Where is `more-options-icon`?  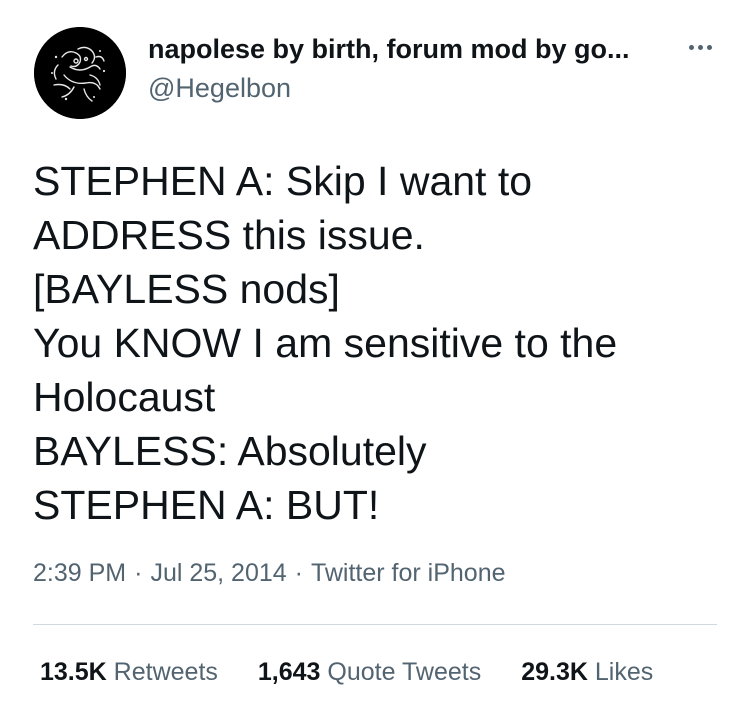
more-options-icon is located at coordinates (700, 47).